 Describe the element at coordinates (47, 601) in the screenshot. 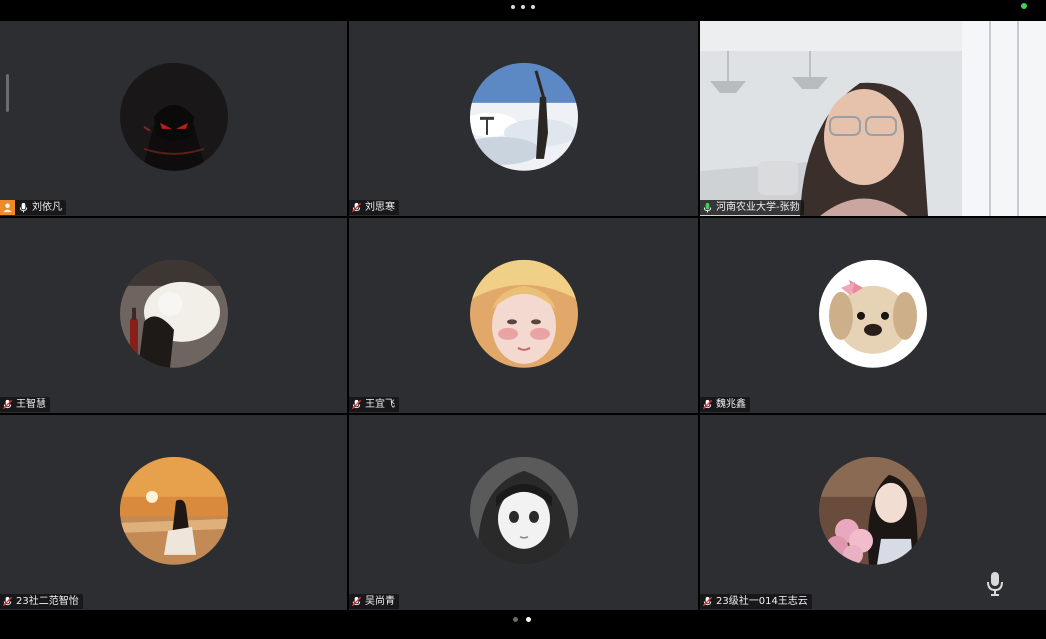

I see `participant-name: 23社二范智怡` at that location.